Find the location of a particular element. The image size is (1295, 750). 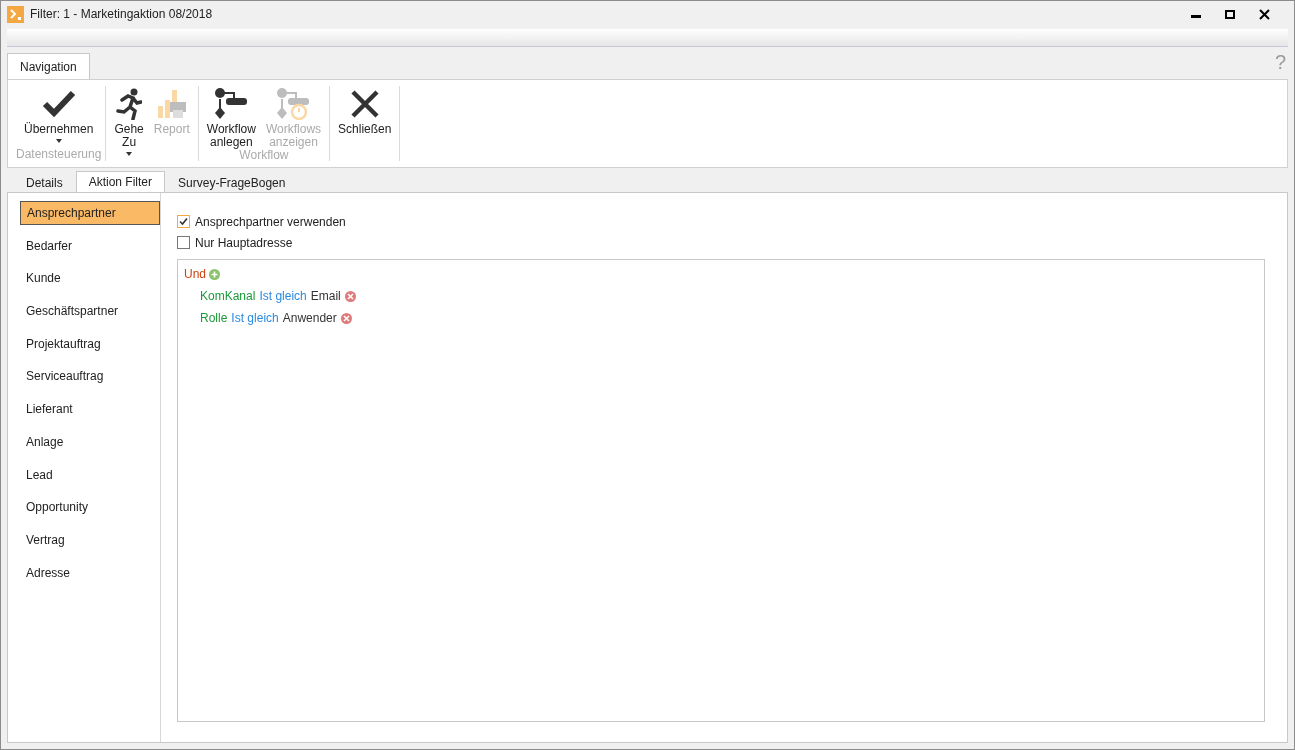

workflow-icon is located at coordinates (231, 104).